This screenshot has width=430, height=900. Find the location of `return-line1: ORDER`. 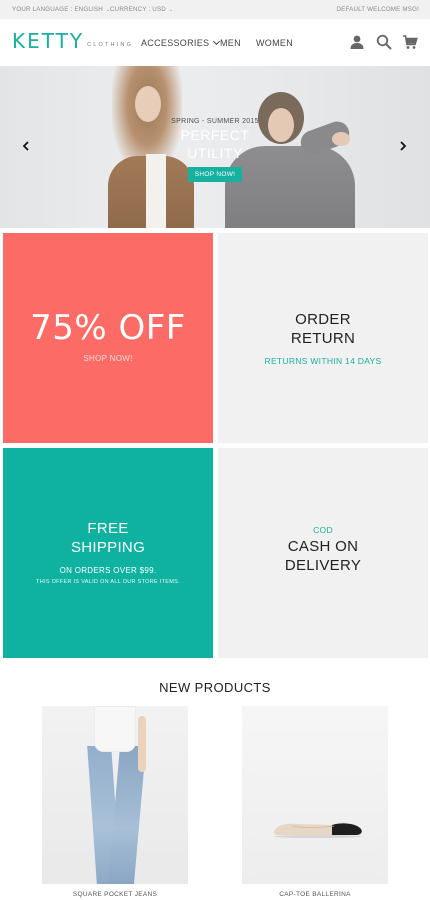

return-line1: ORDER is located at coordinates (323, 319).